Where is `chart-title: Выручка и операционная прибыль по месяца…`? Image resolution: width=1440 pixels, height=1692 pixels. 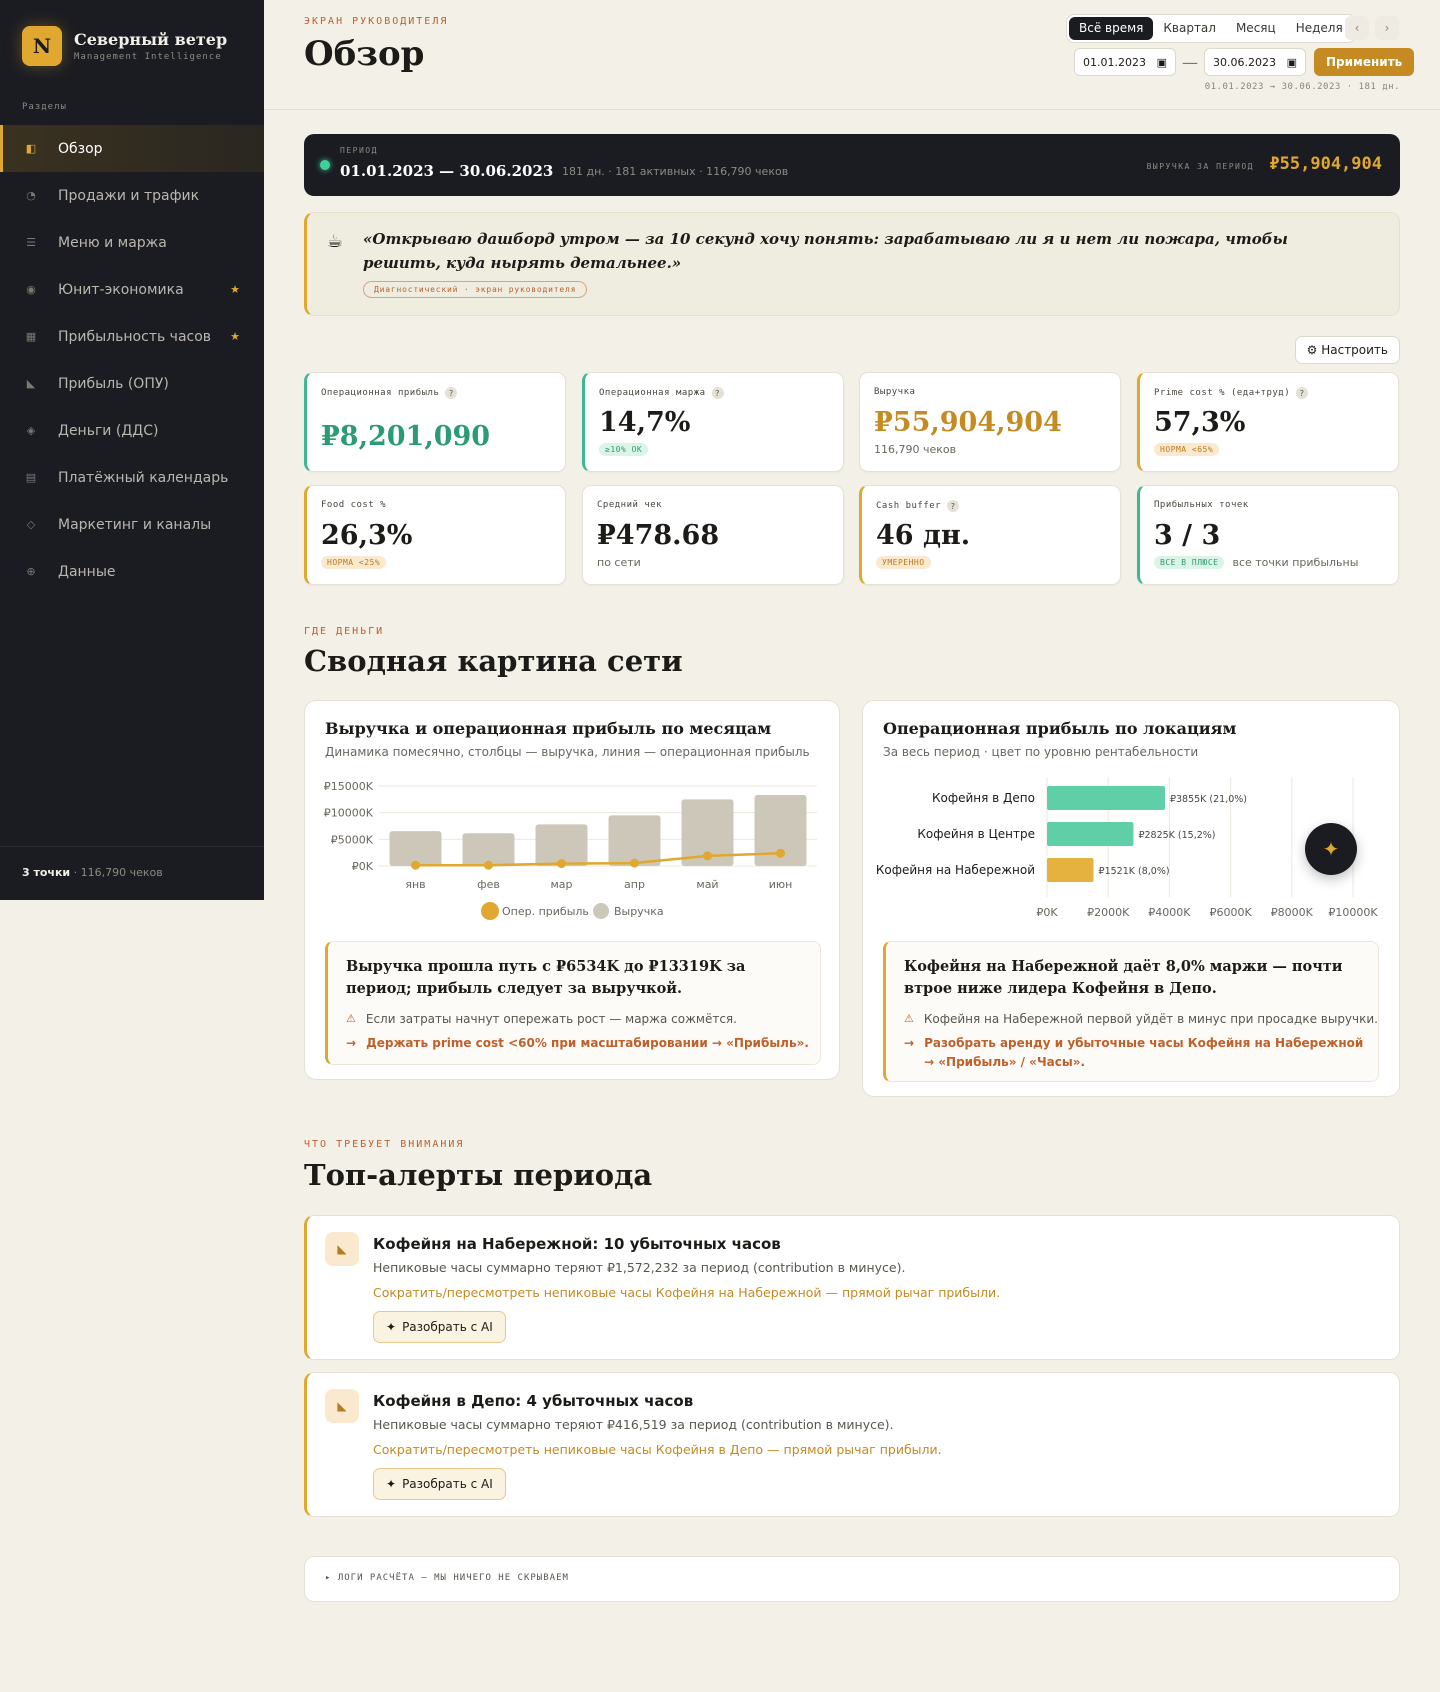
chart-title: Выручка и операционная прибыль по месяца… is located at coordinates (548, 728).